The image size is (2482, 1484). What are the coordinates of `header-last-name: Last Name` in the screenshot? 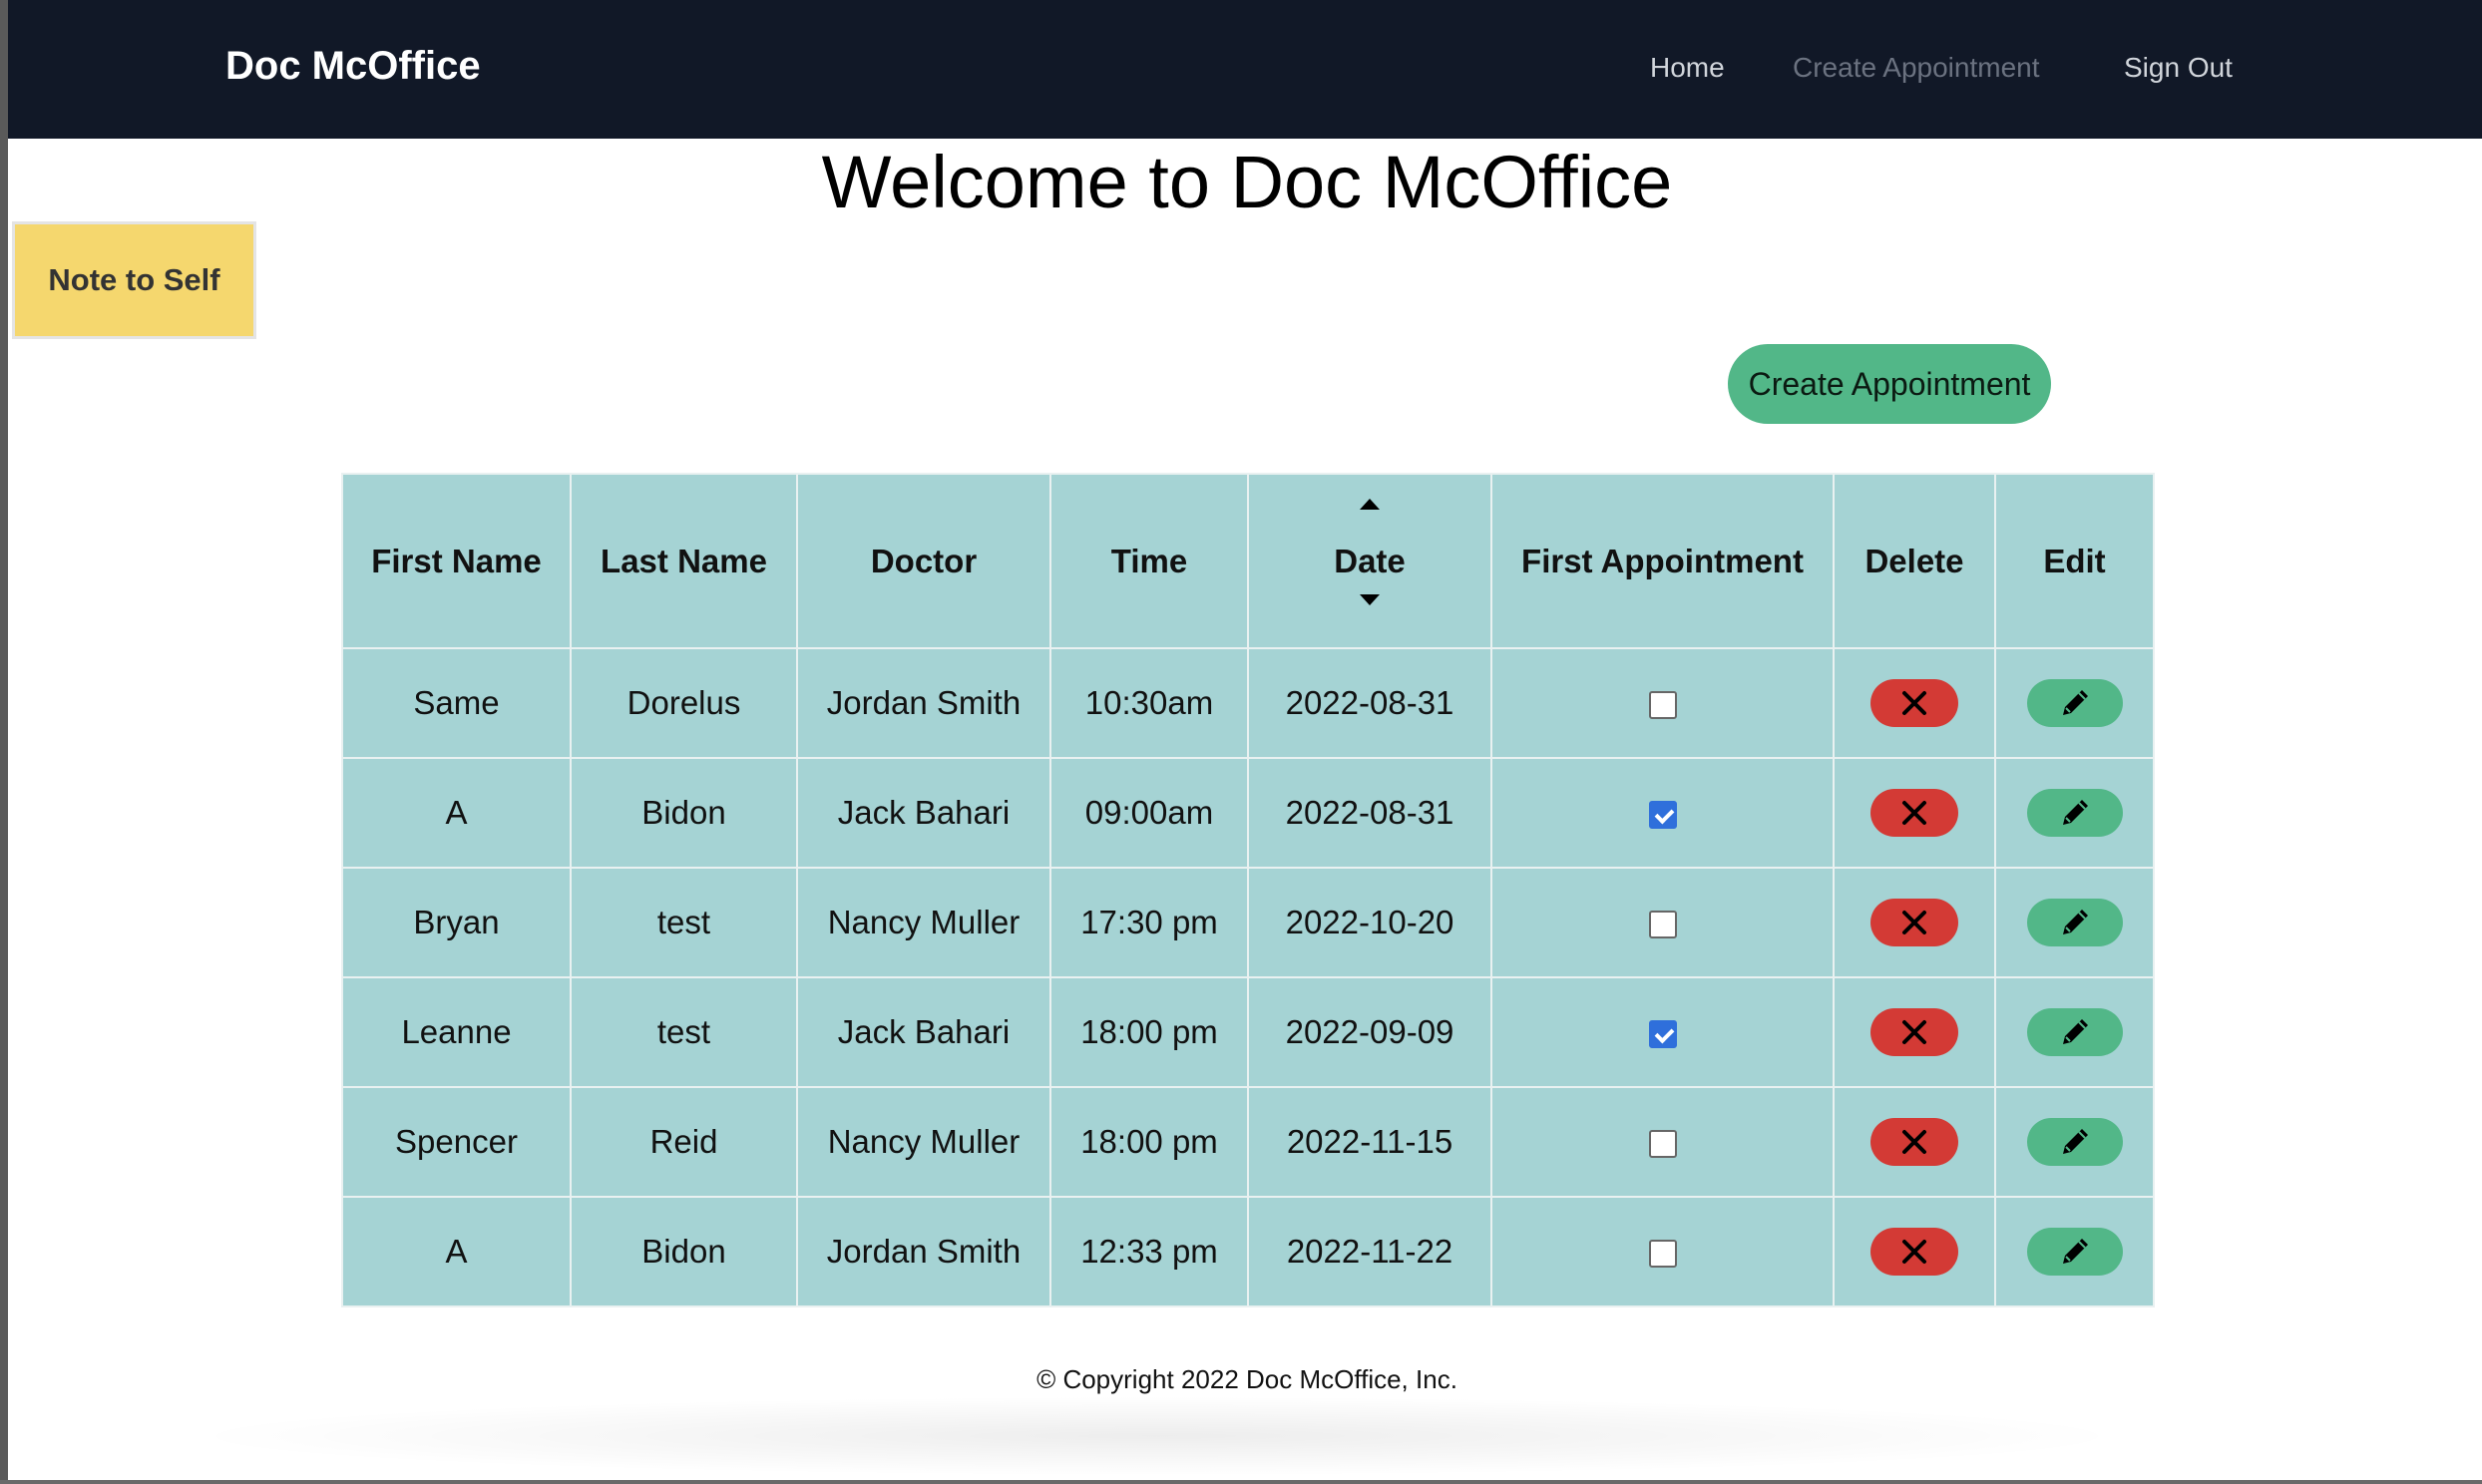 It's located at (684, 561).